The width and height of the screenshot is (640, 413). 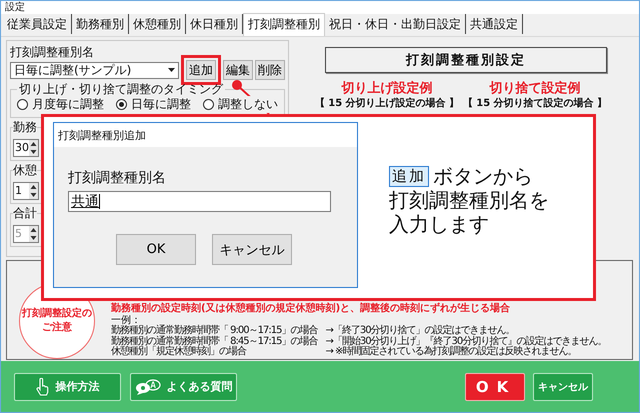 I want to click on hand-pointer-icon, so click(x=43, y=387).